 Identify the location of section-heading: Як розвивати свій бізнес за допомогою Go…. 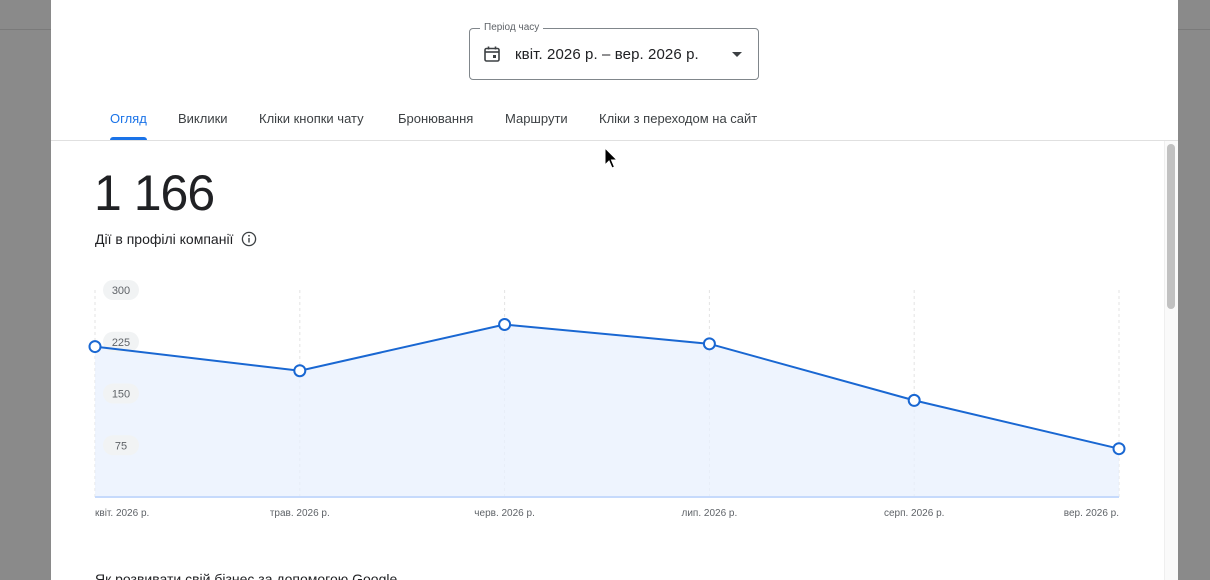
(246, 575).